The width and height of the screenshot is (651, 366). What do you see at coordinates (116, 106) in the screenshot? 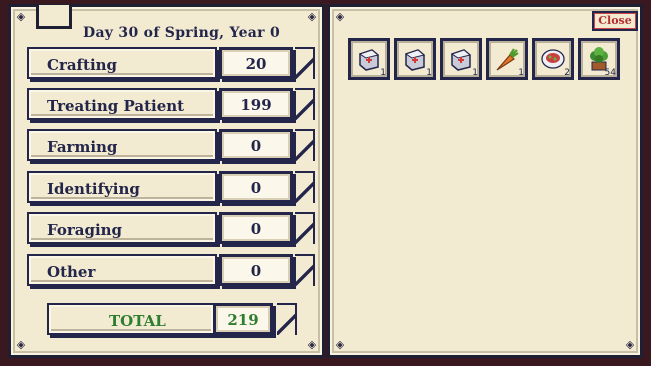
I see `category-label: Treating Patient` at bounding box center [116, 106].